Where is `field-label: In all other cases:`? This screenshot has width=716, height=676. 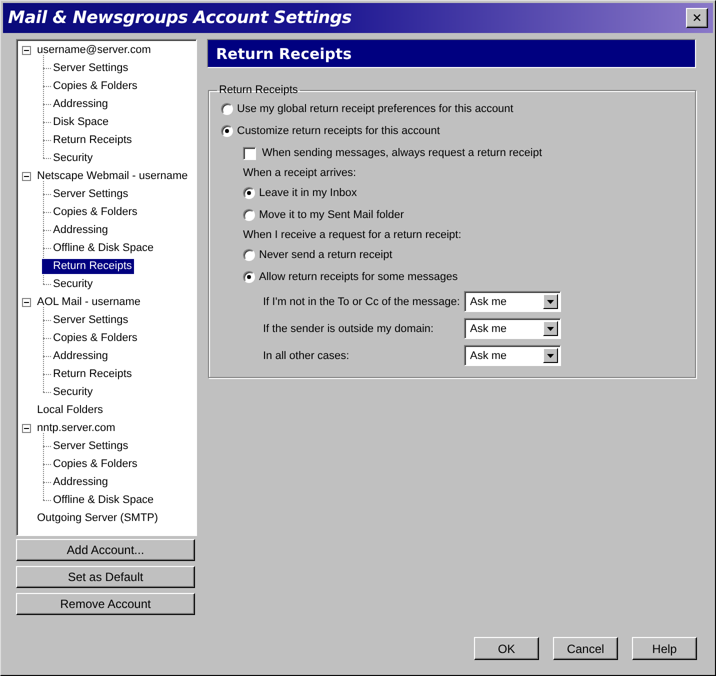 field-label: In all other cases: is located at coordinates (306, 356).